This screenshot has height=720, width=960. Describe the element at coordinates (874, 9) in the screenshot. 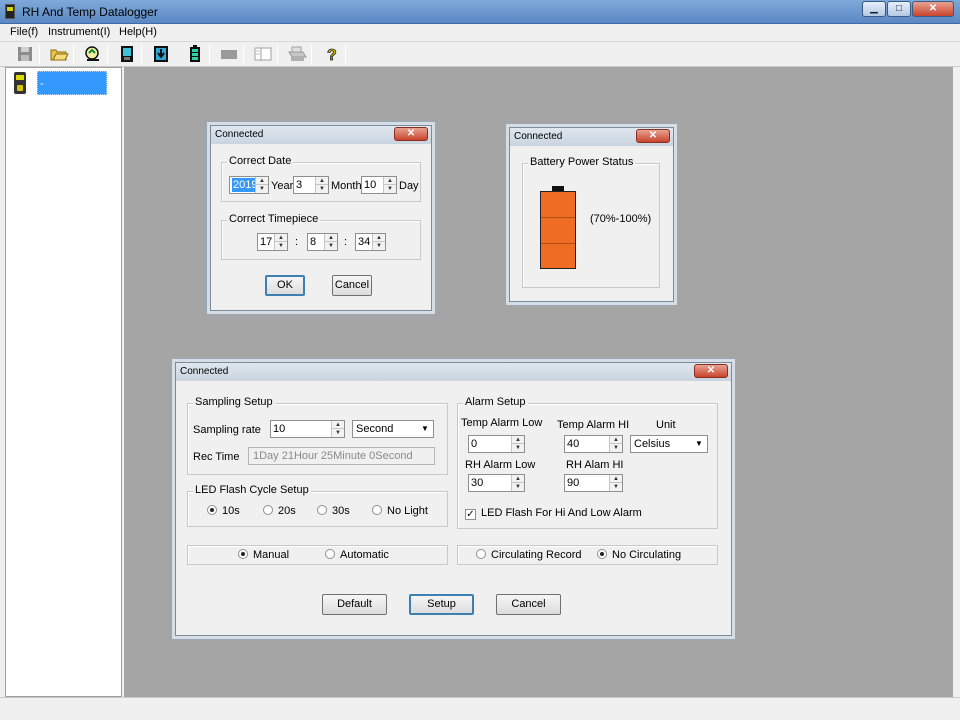

I see `minimize-button: ▁` at that location.